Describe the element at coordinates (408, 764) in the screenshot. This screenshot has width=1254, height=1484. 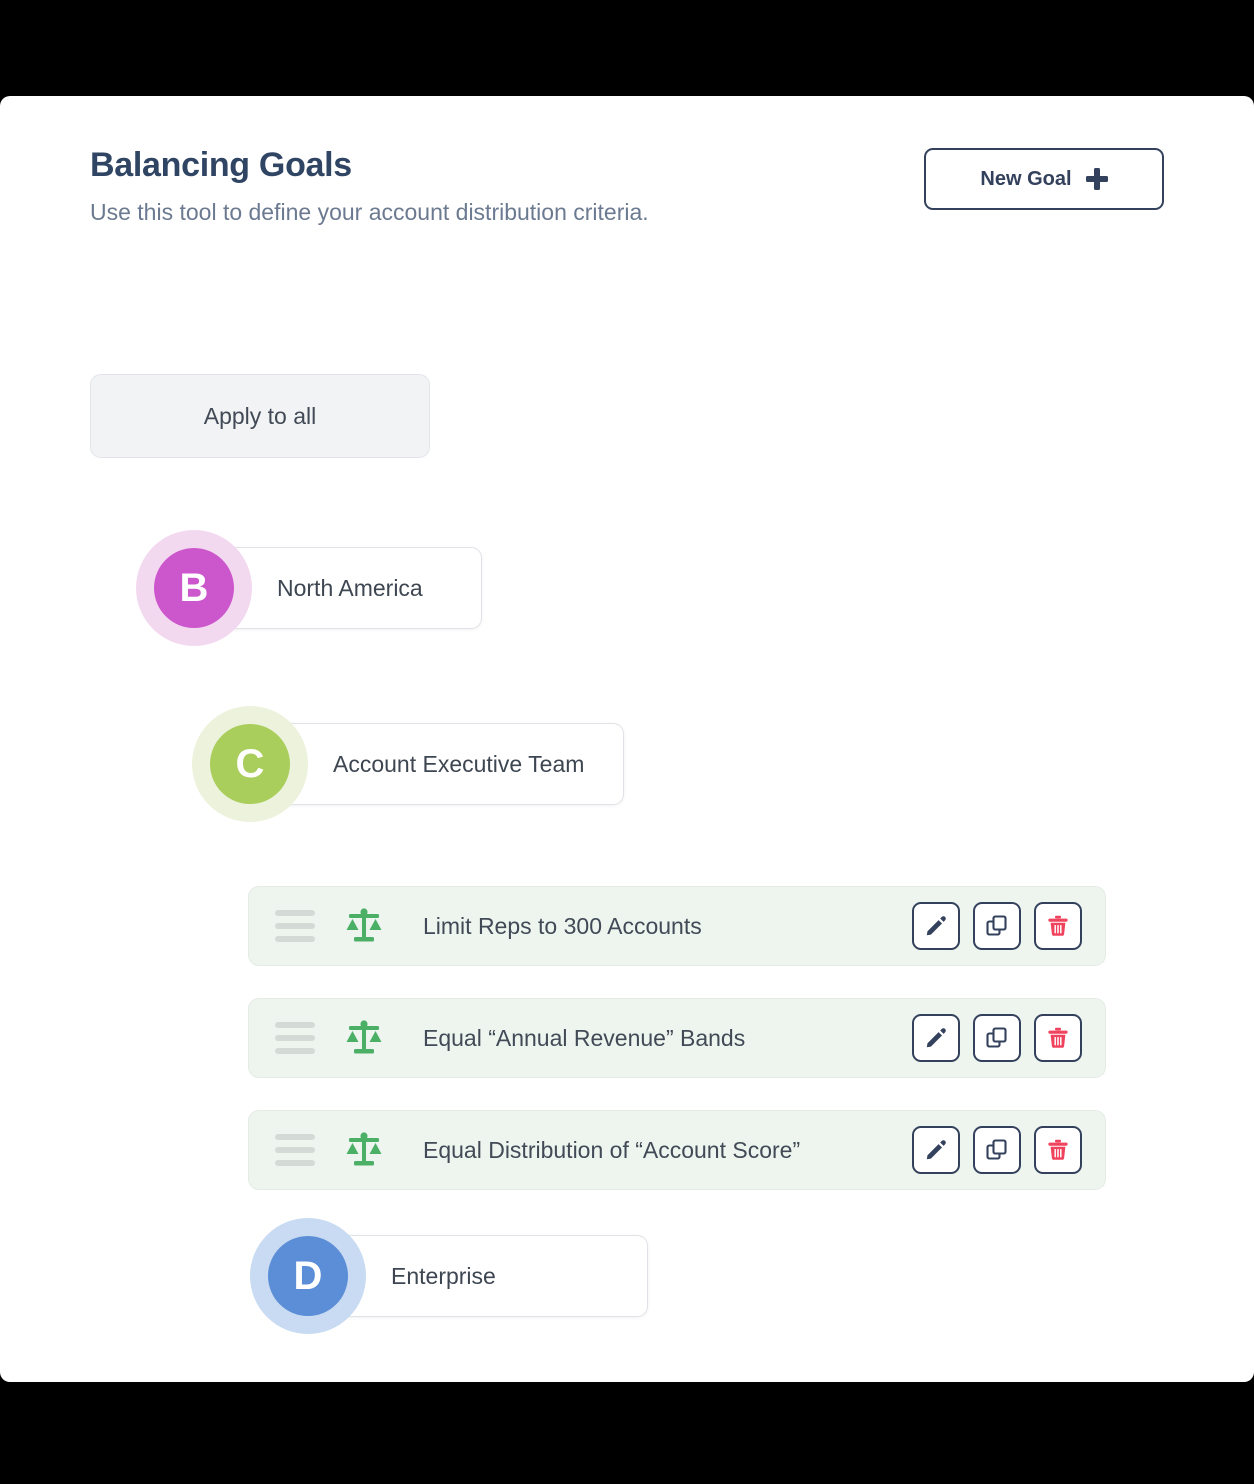
I see `tree-node-account-executive-team: C Account Executive Team` at that location.